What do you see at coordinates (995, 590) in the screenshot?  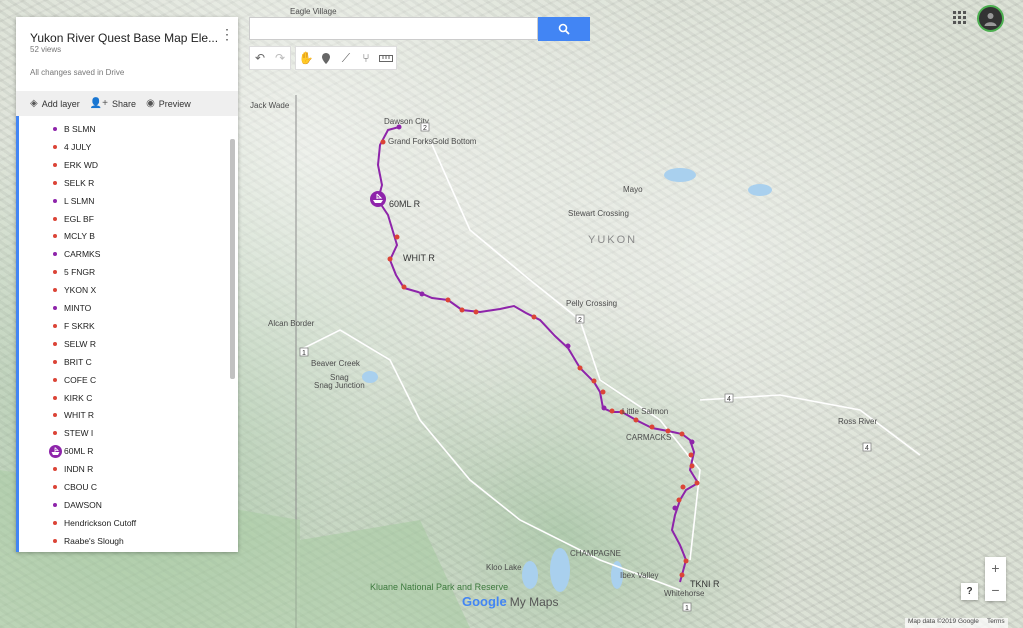 I see `zoom-out-button: −` at bounding box center [995, 590].